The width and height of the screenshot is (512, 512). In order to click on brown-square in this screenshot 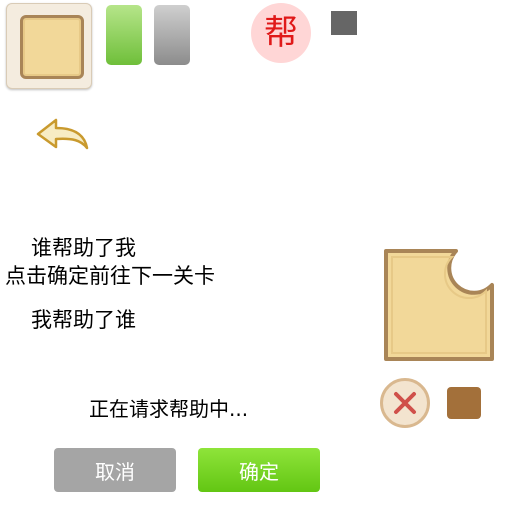, I will do `click(464, 403)`.